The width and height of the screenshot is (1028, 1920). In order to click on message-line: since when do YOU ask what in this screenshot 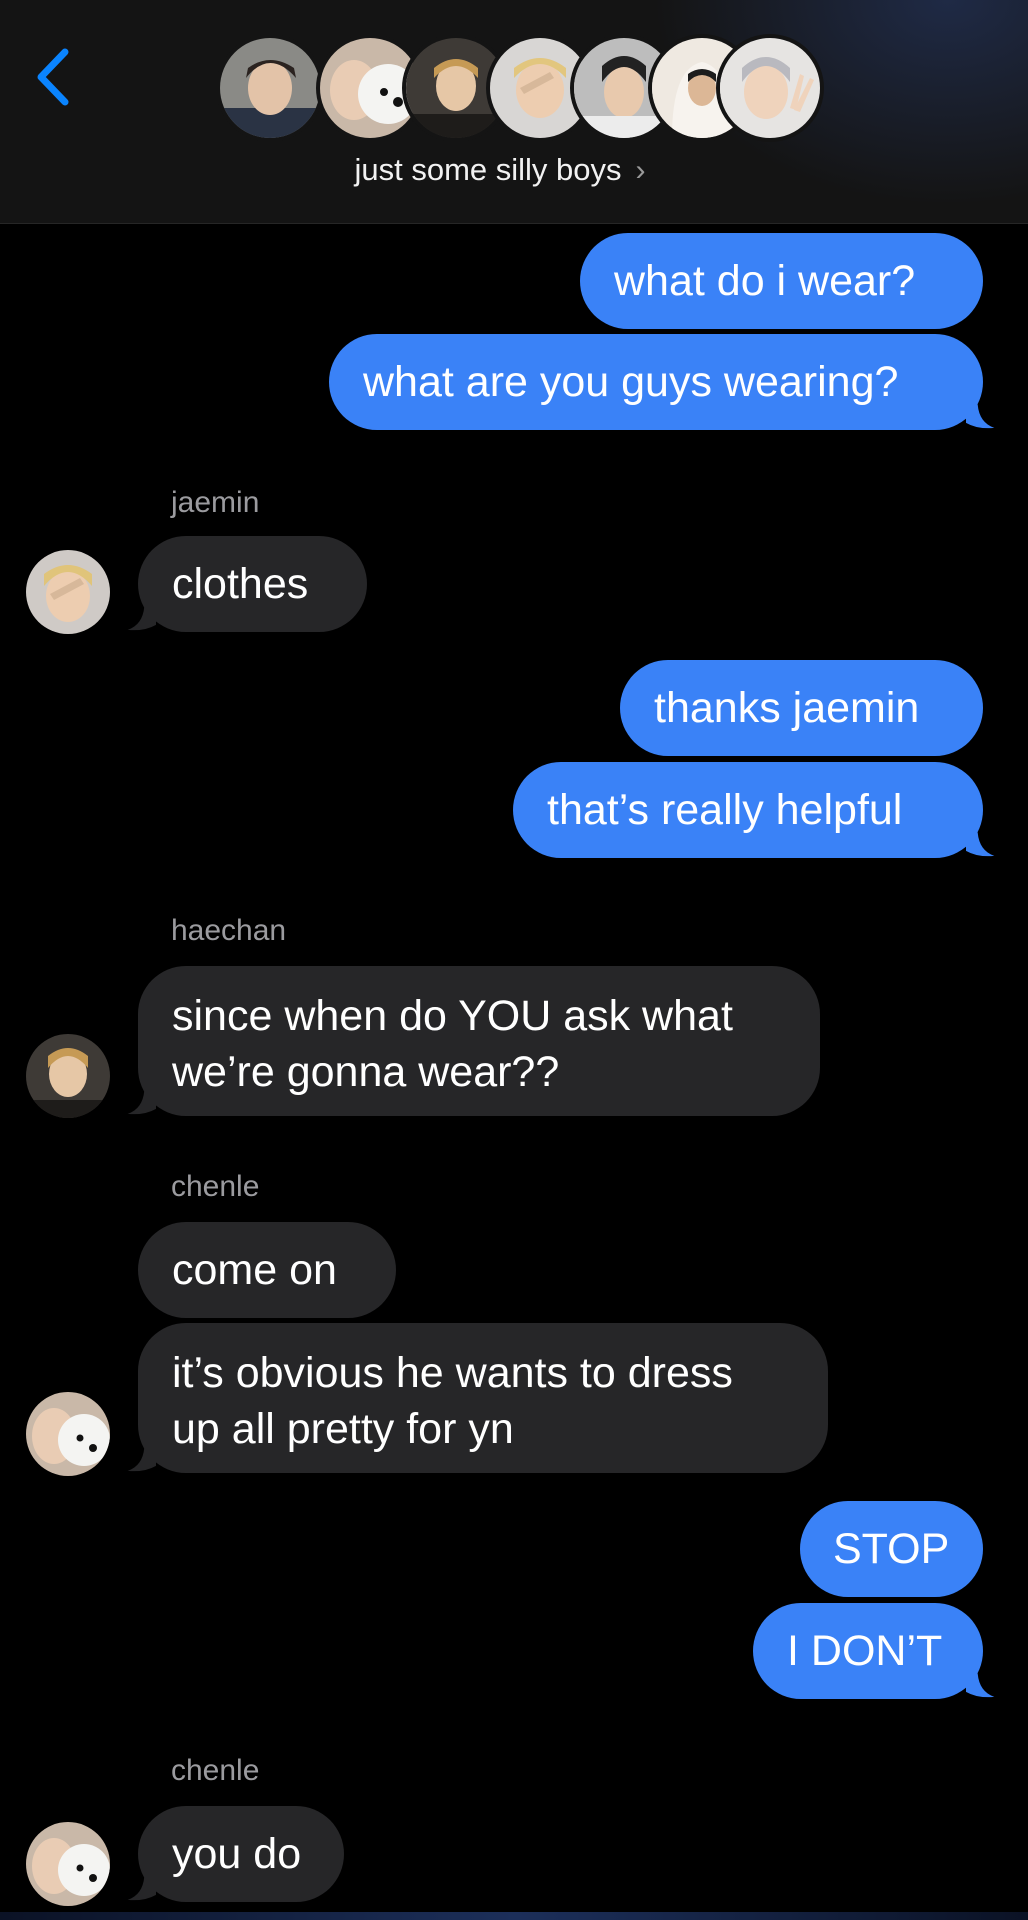, I will do `click(452, 1016)`.